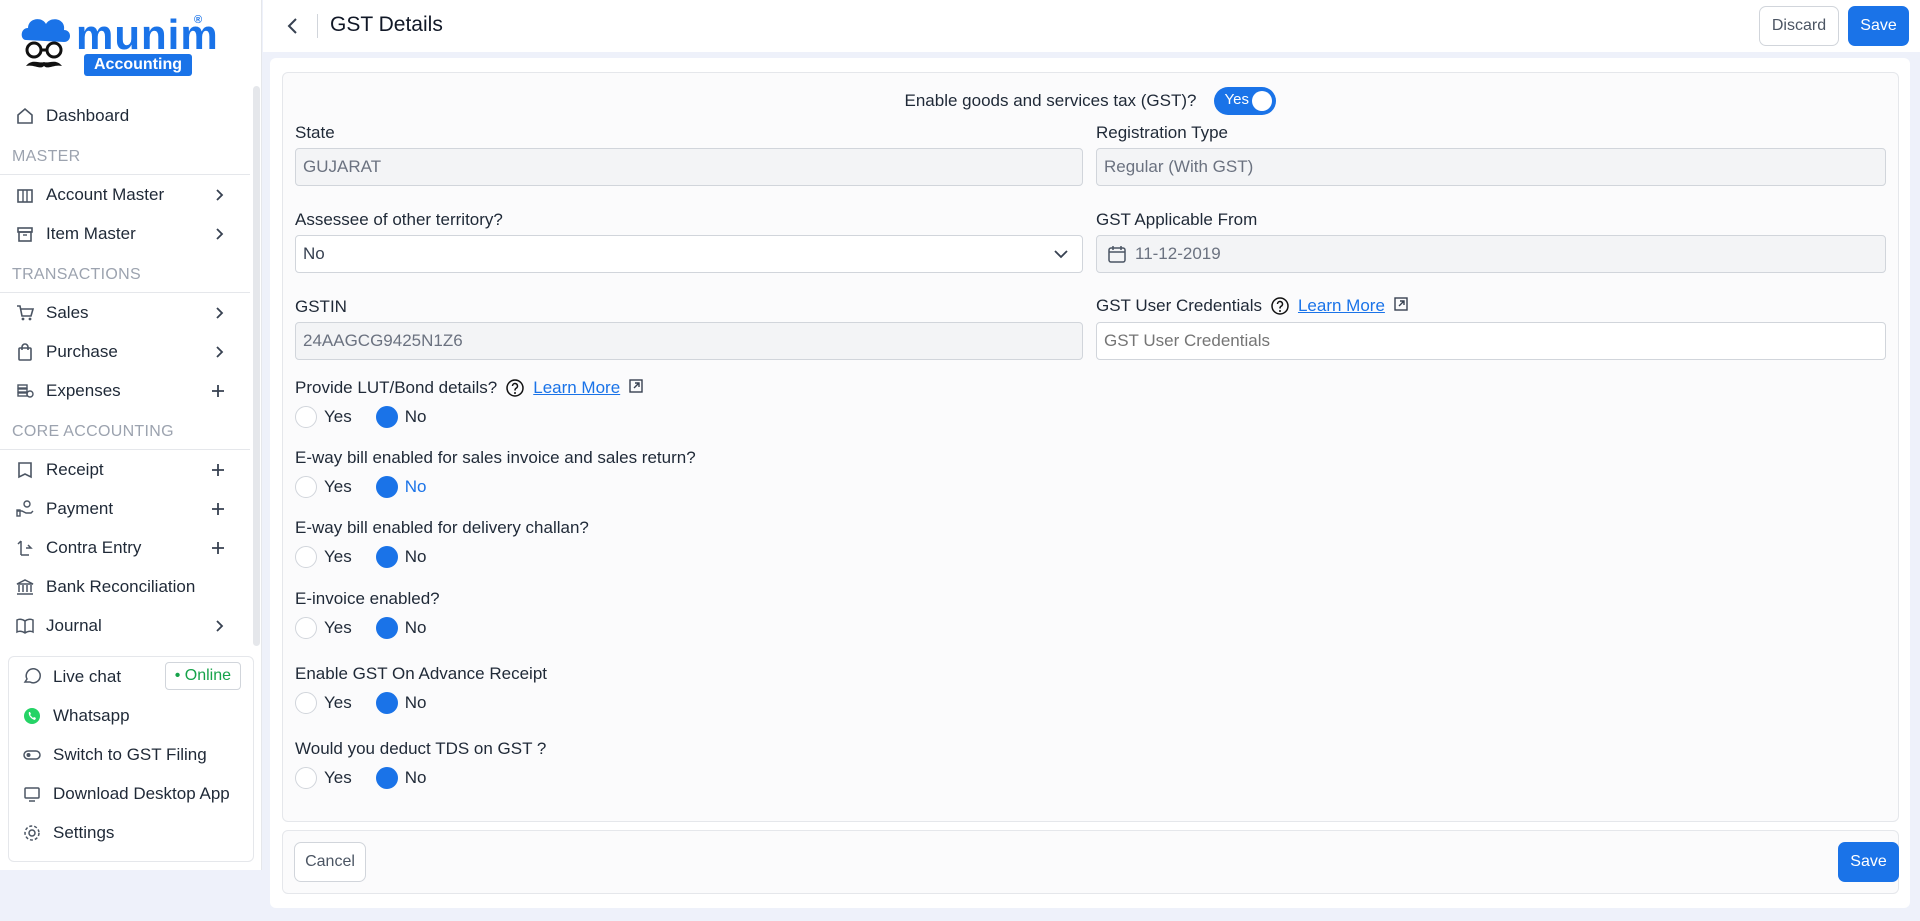  I want to click on live-chat-label: Live chat, so click(87, 676).